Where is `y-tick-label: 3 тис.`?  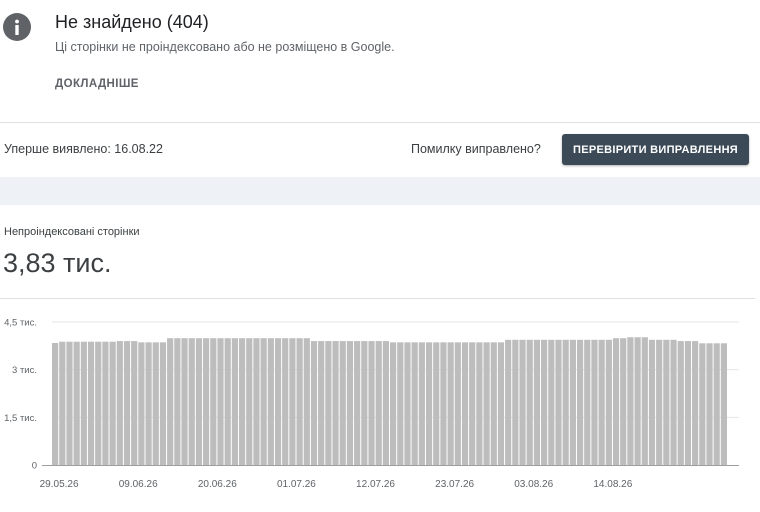
y-tick-label: 3 тис. is located at coordinates (24, 370).